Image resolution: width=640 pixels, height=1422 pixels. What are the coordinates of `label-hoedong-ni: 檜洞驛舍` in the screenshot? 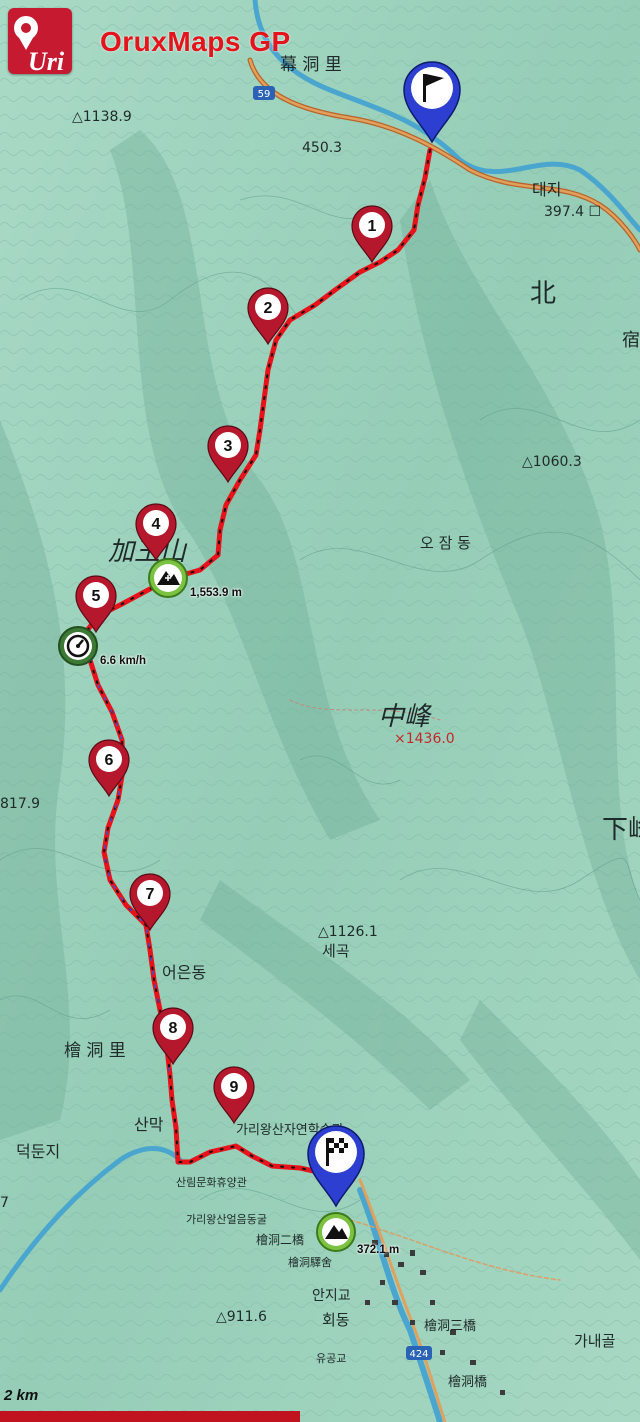 It's located at (310, 1262).